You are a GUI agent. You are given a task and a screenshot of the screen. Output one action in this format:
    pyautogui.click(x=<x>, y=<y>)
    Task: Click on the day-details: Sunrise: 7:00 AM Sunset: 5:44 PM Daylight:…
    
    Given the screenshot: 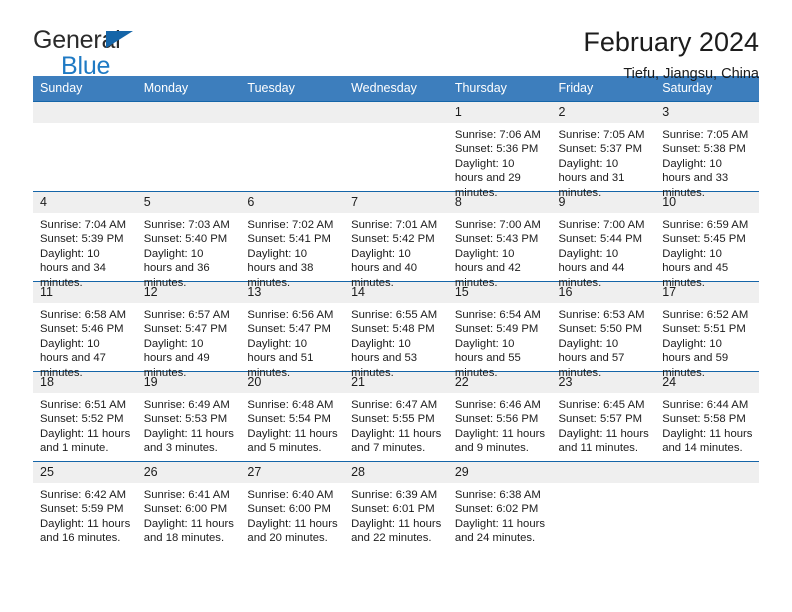 What is the action you would take?
    pyautogui.click(x=604, y=251)
    